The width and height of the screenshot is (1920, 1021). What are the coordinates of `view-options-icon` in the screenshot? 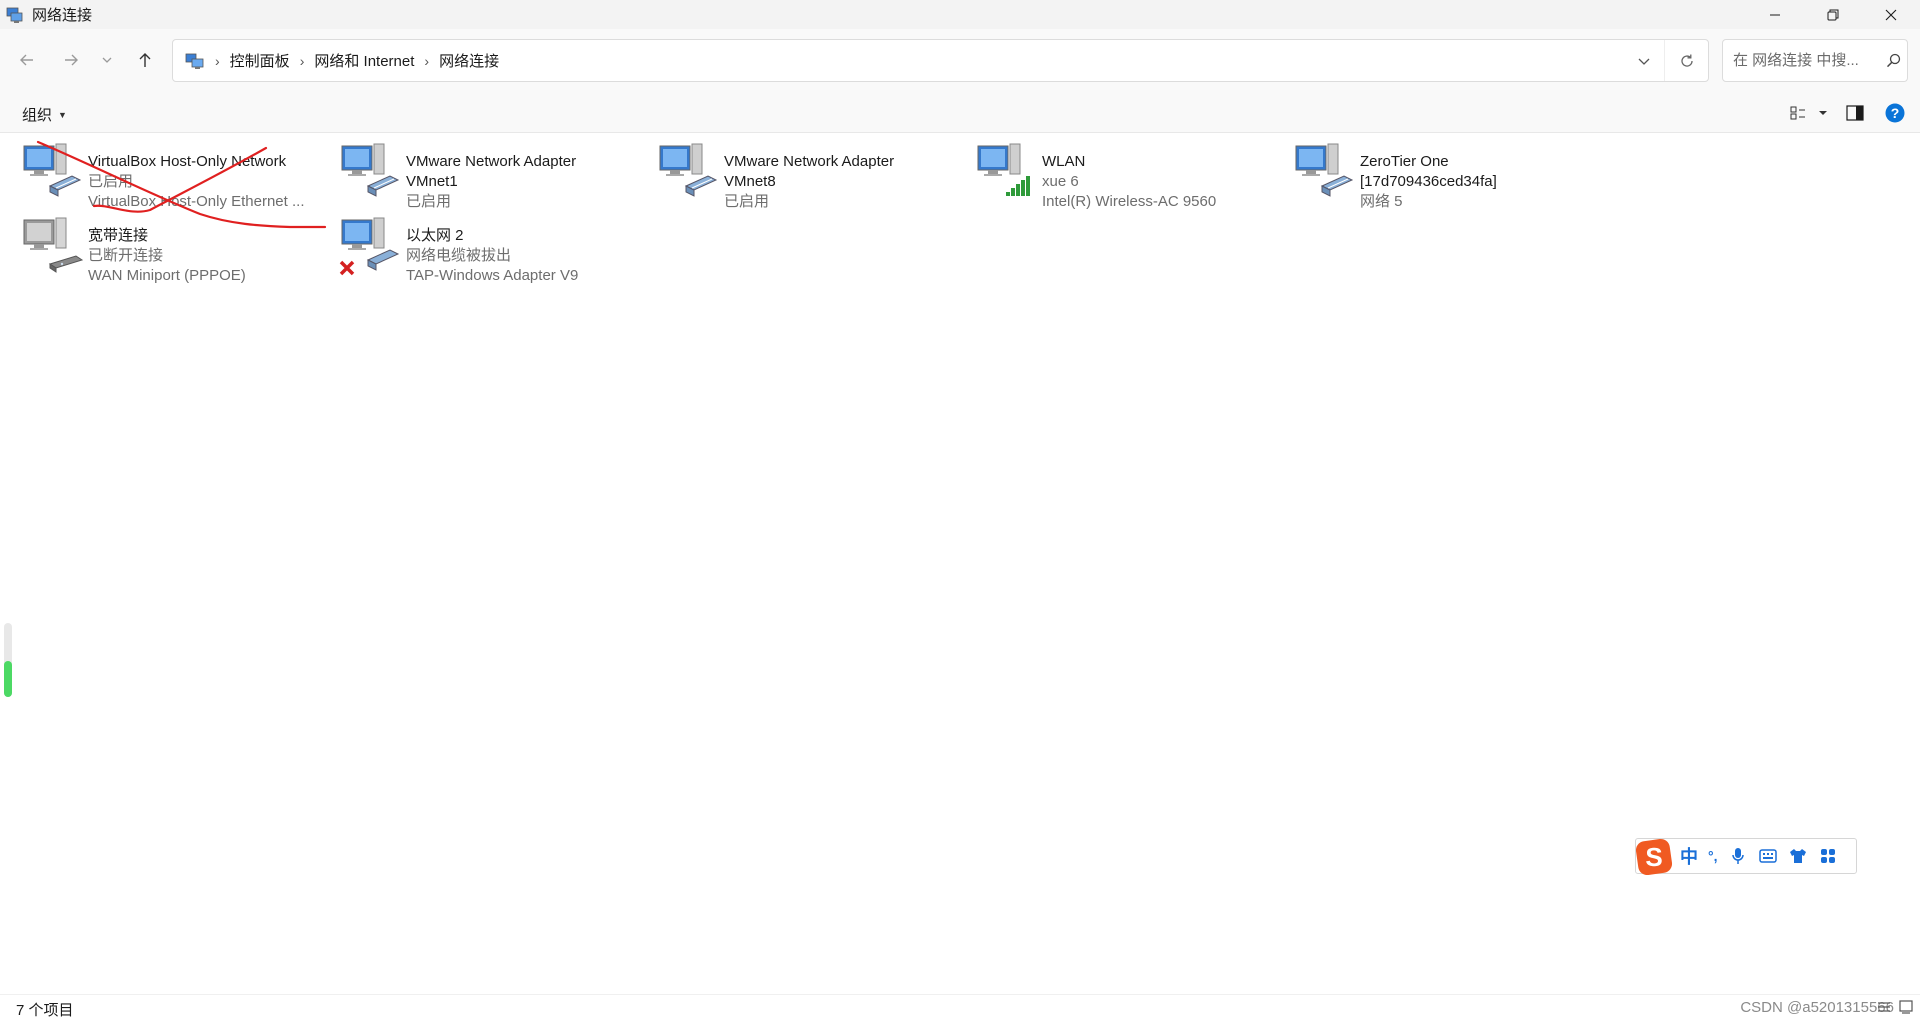 It's located at (1808, 113).